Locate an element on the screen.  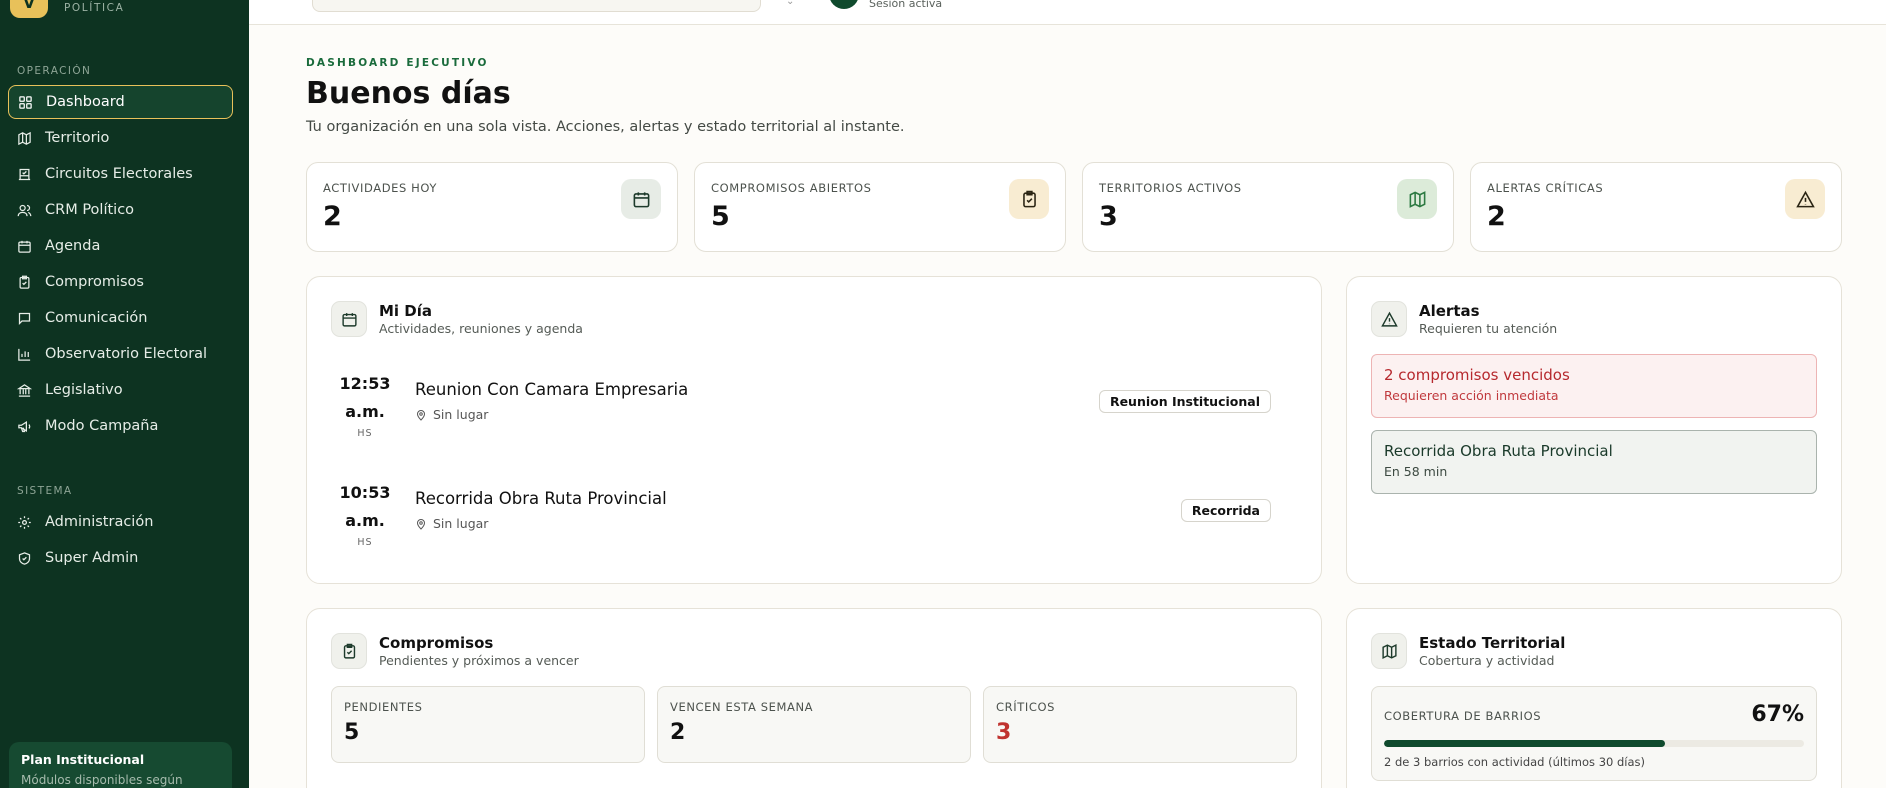
sidebar-item-legislativo: Legislativo is located at coordinates (120, 390).